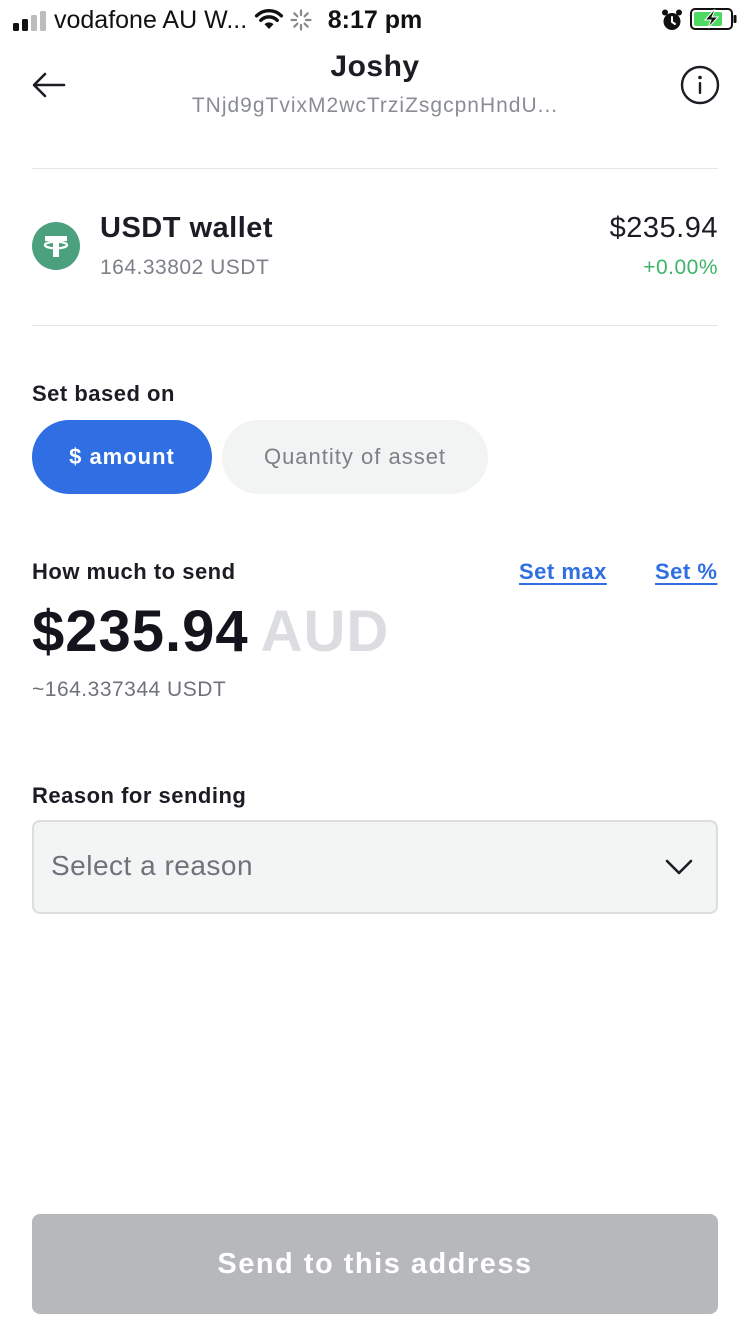  I want to click on wallet-value: $235.94, so click(663, 228).